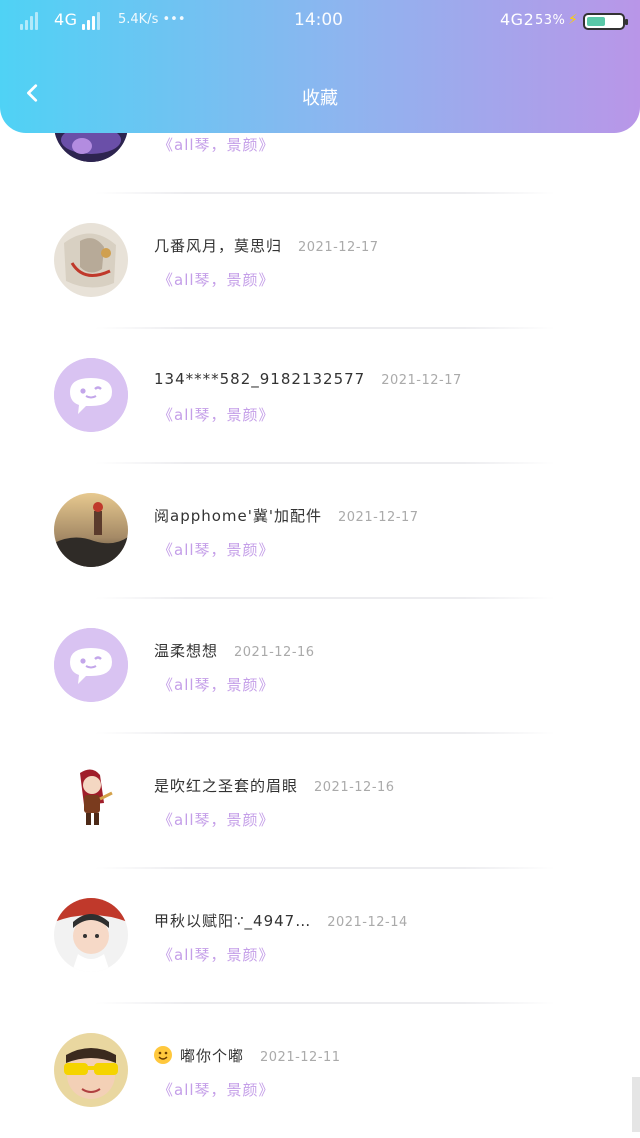  Describe the element at coordinates (320, 531) in the screenshot. I see `list-item: 阅apphome'冀'加配件 2021-12-17 《all琴，景颜》` at that location.